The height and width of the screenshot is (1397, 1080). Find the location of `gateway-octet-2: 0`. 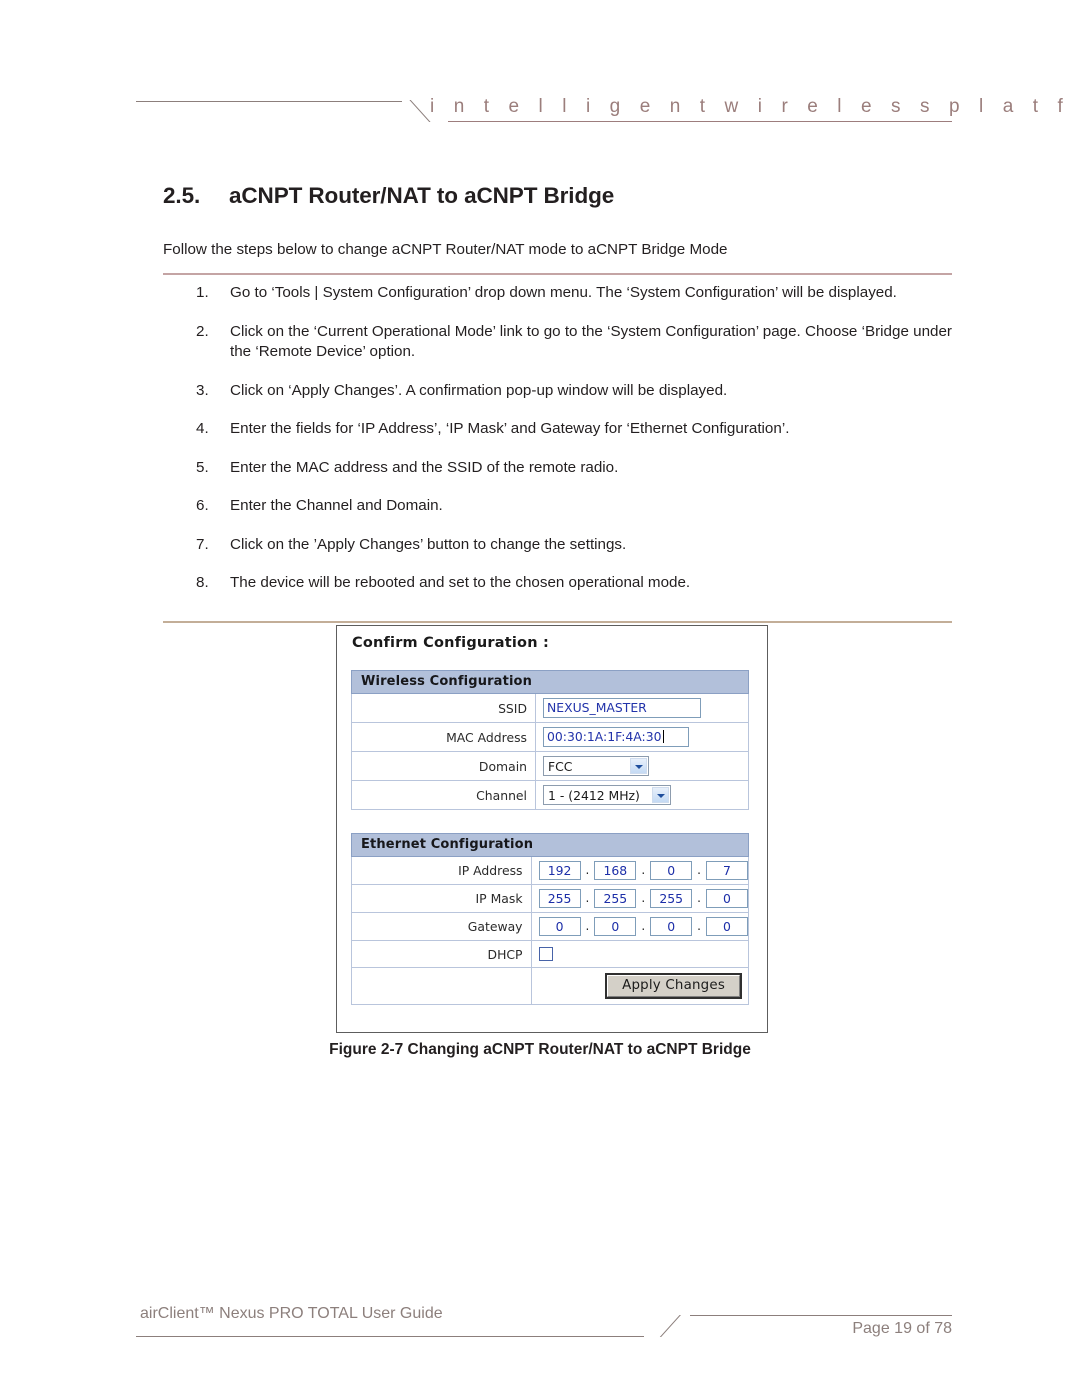

gateway-octet-2: 0 is located at coordinates (615, 926).